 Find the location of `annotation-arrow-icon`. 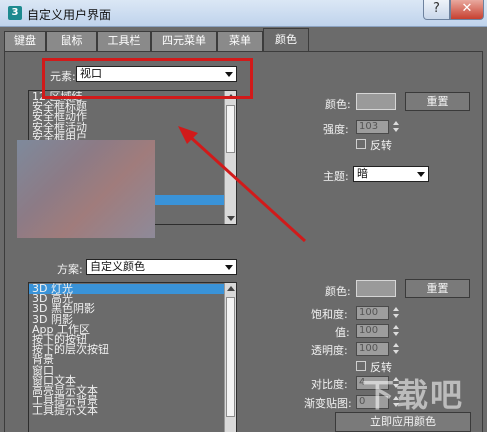

annotation-arrow-icon is located at coordinates (242, 184).